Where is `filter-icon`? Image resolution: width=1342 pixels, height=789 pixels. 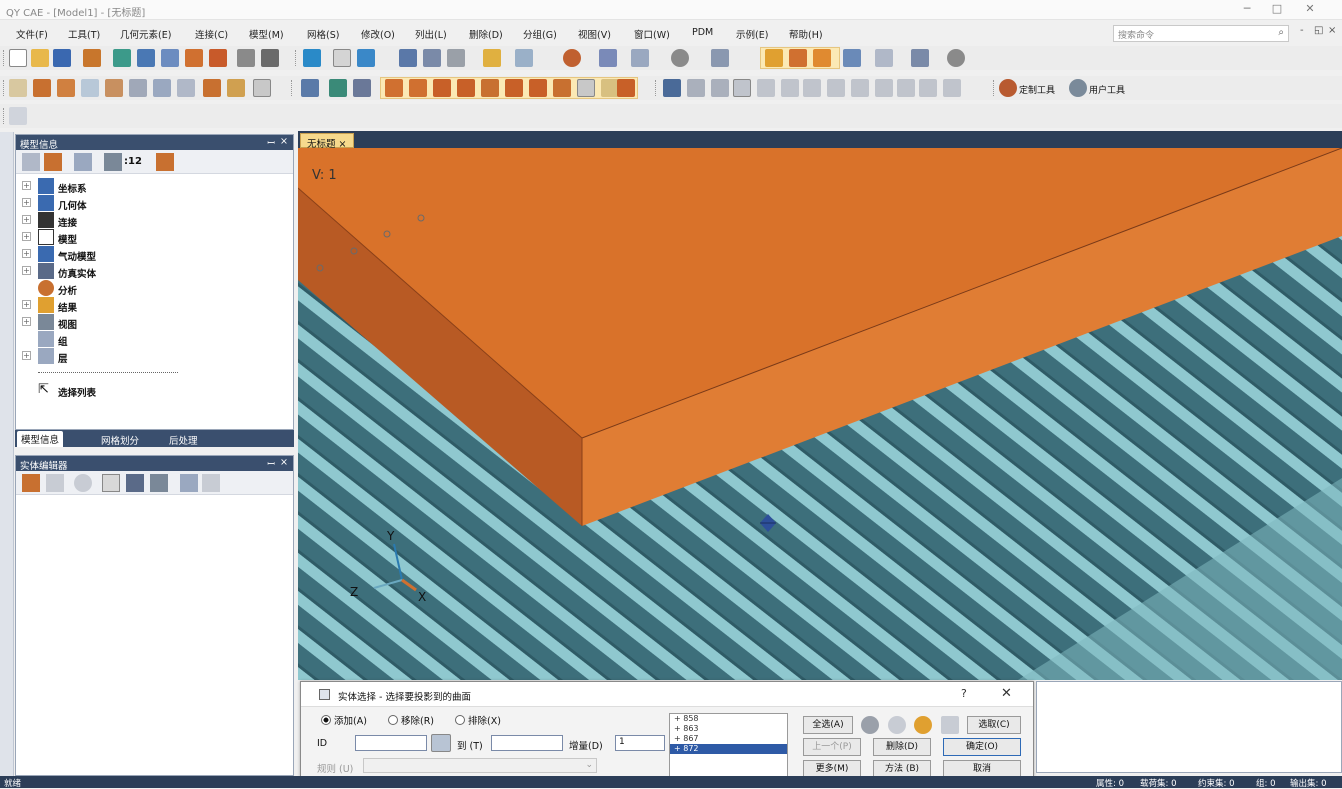 filter-icon is located at coordinates (31, 162).